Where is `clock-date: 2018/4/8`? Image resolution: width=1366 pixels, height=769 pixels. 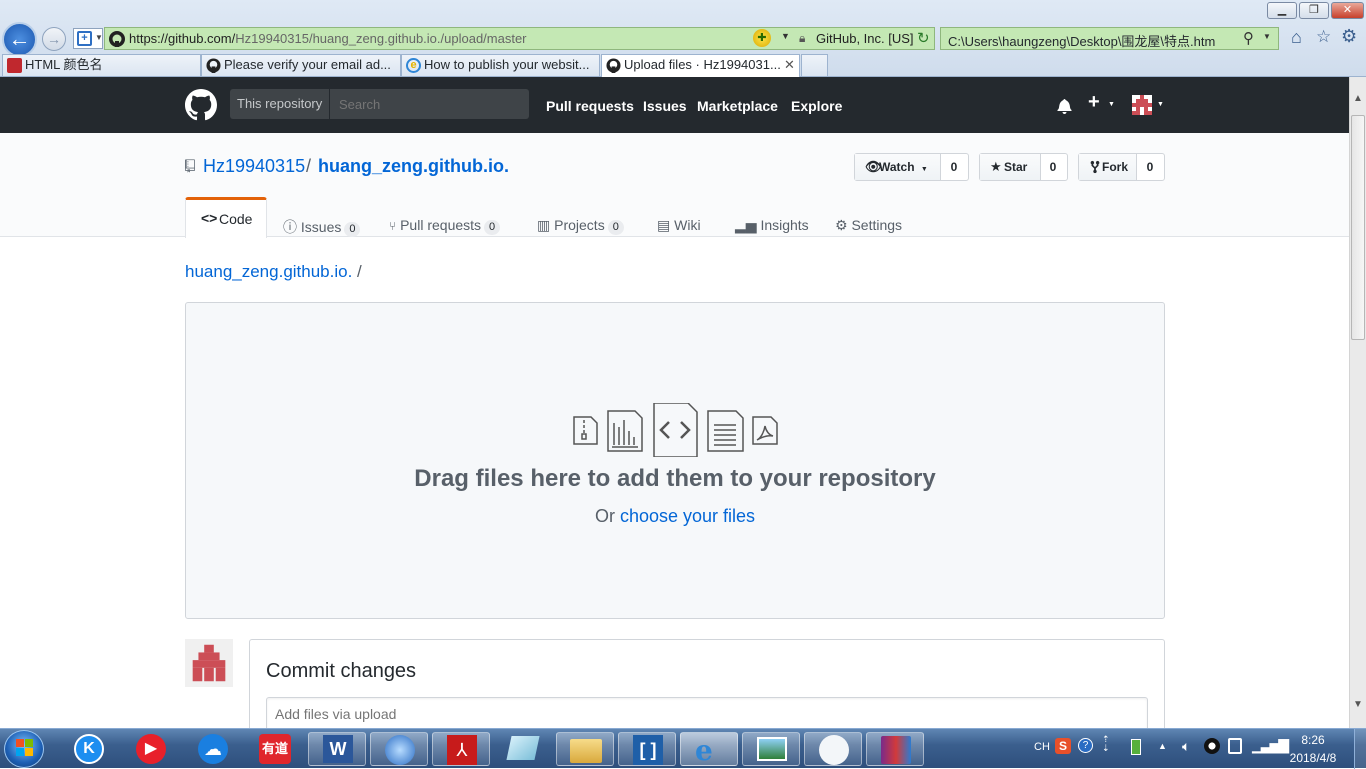
clock-date: 2018/4/8 is located at coordinates (1313, 758).